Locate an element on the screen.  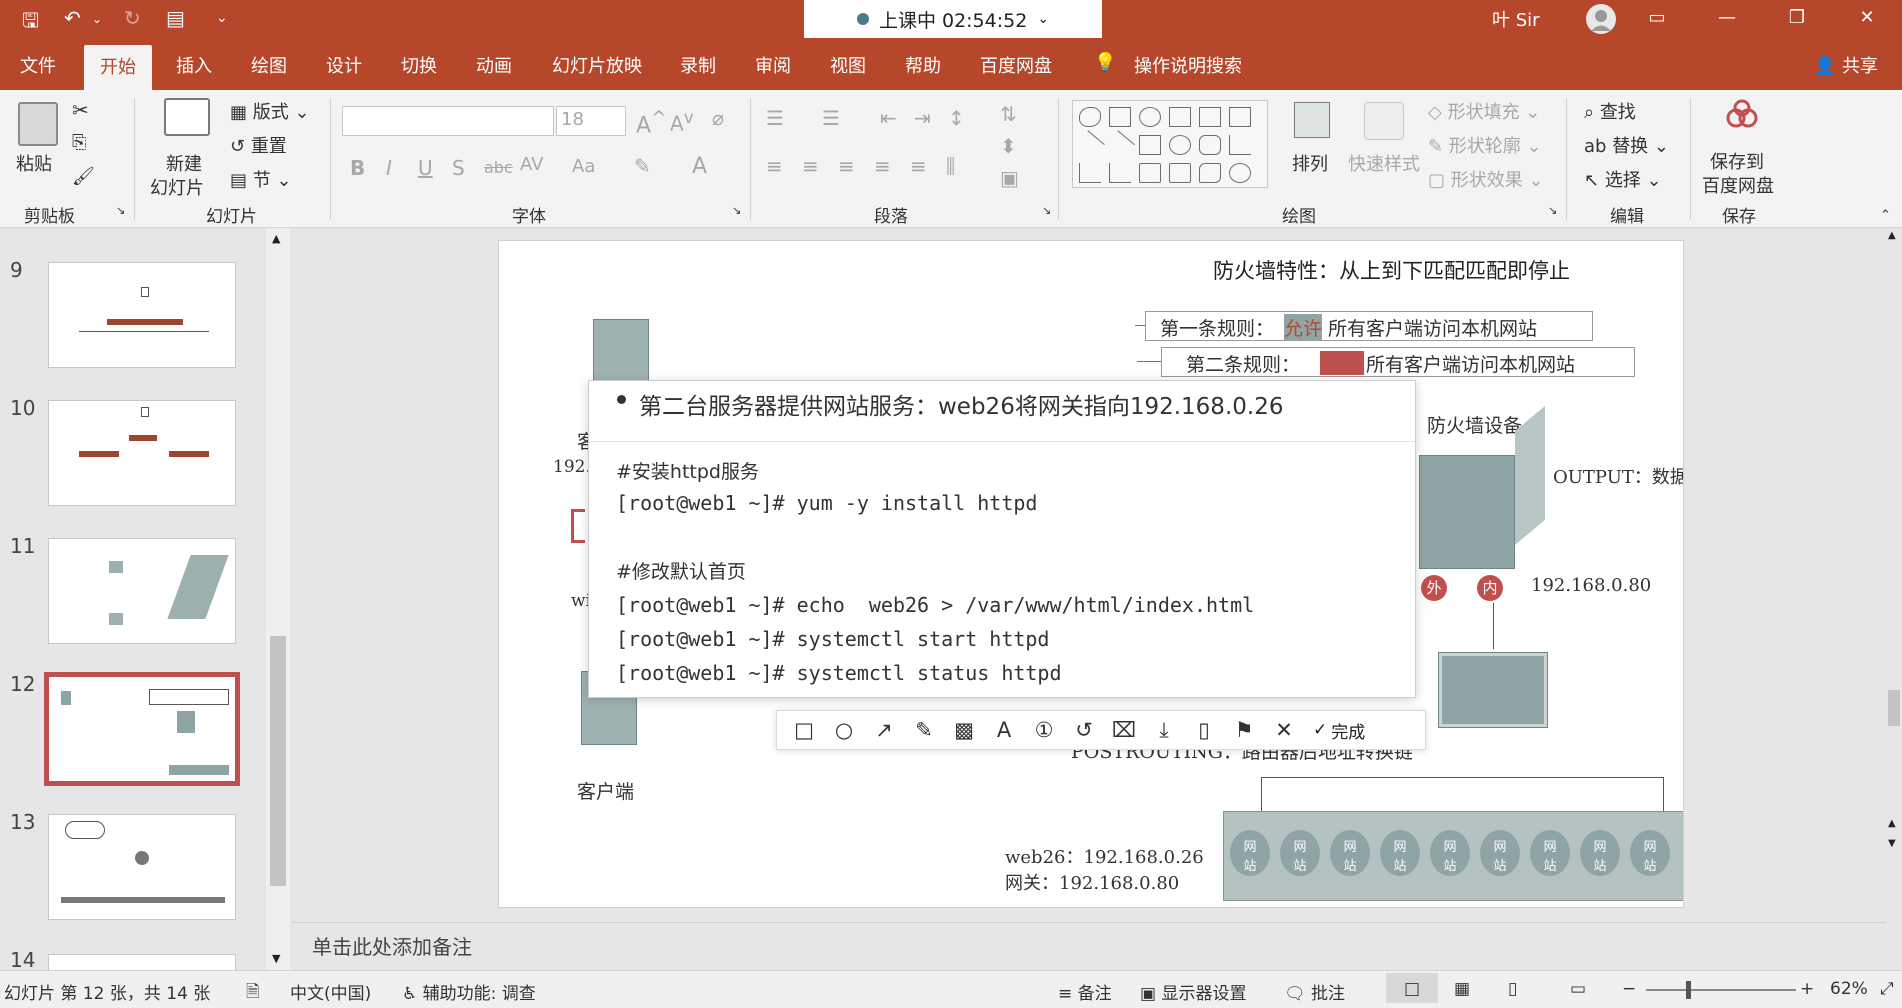
save-to-netdisk-button-line2: 百度网盘 is located at coordinates (1738, 185).